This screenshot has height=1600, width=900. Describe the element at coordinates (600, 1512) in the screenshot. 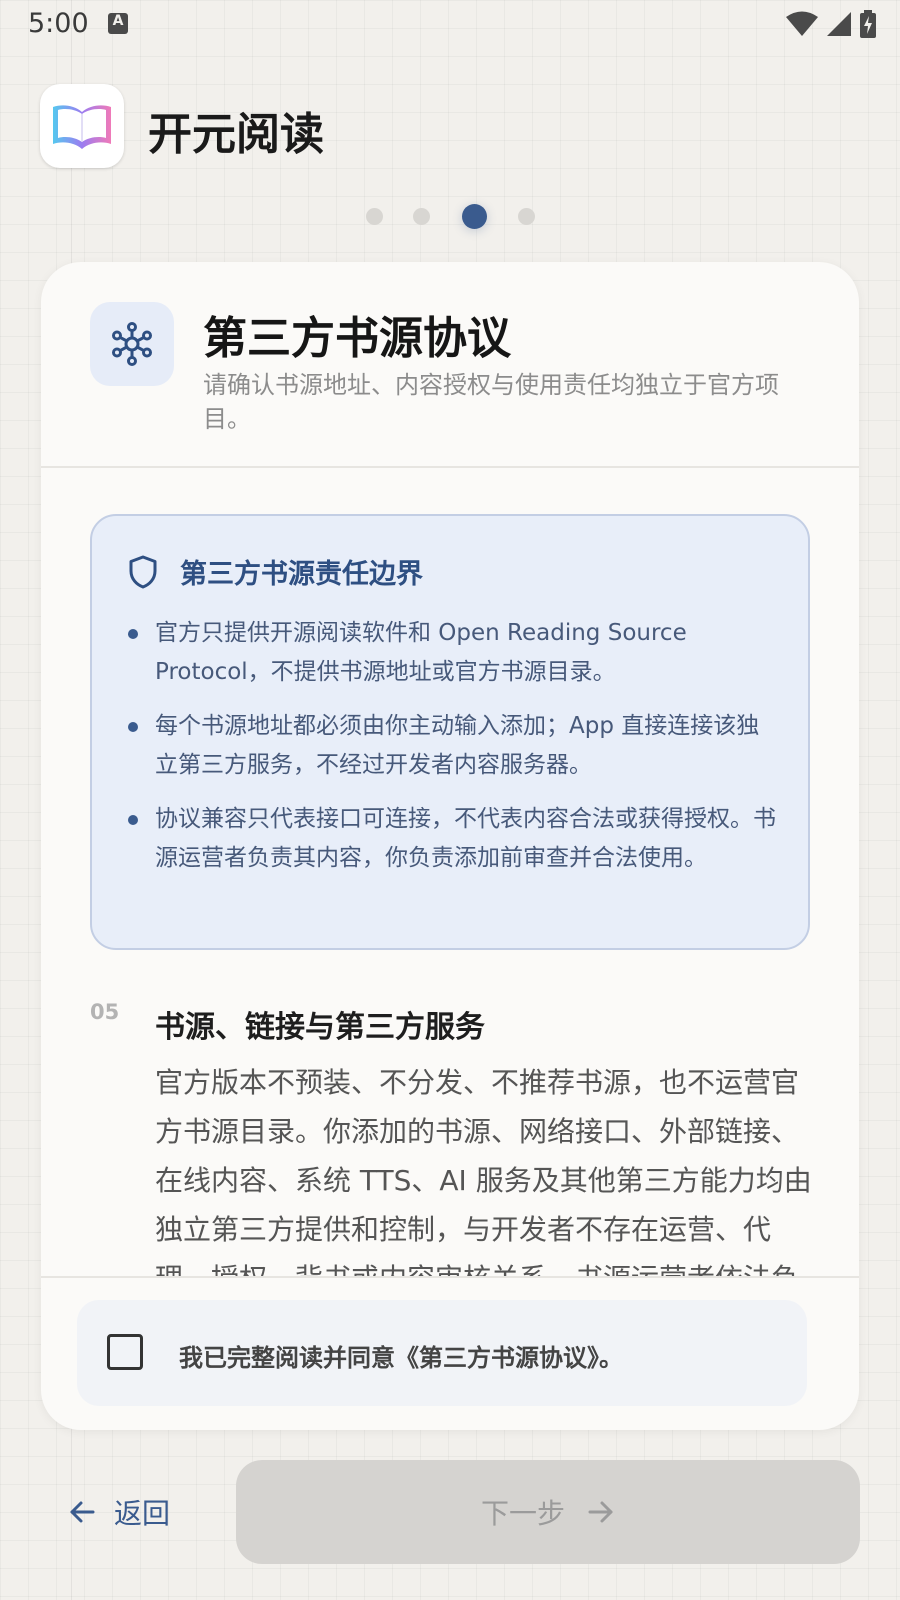

I see `arrow-right-icon` at that location.